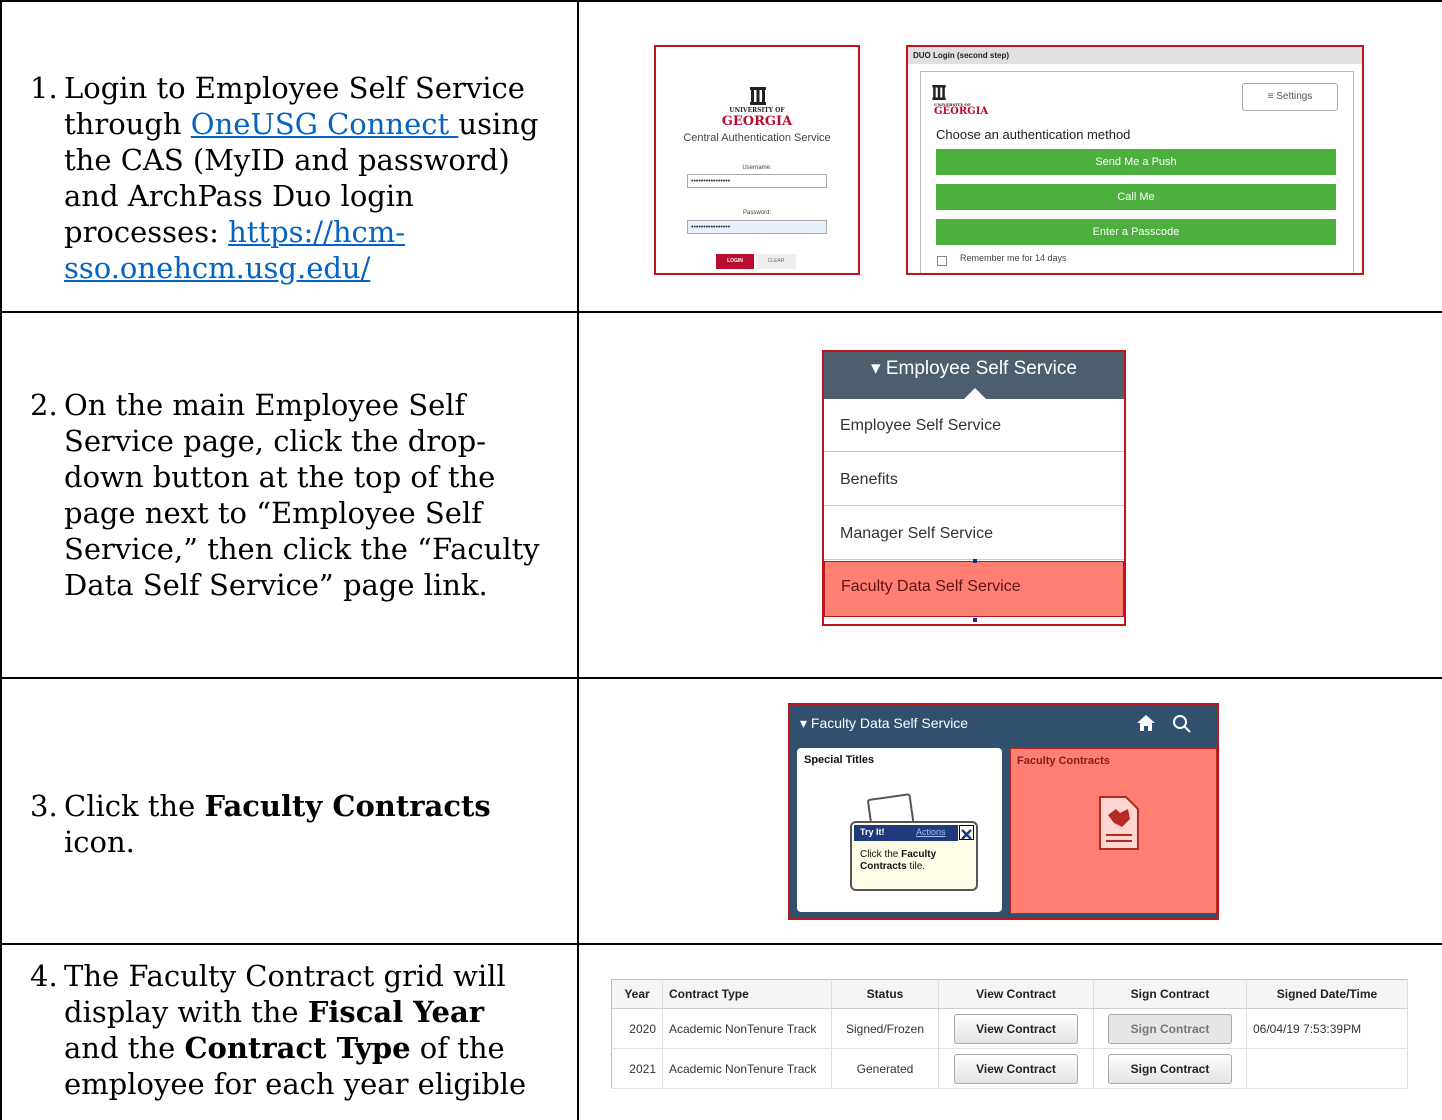  Describe the element at coordinates (966, 832) in the screenshot. I see `close-icon` at that location.